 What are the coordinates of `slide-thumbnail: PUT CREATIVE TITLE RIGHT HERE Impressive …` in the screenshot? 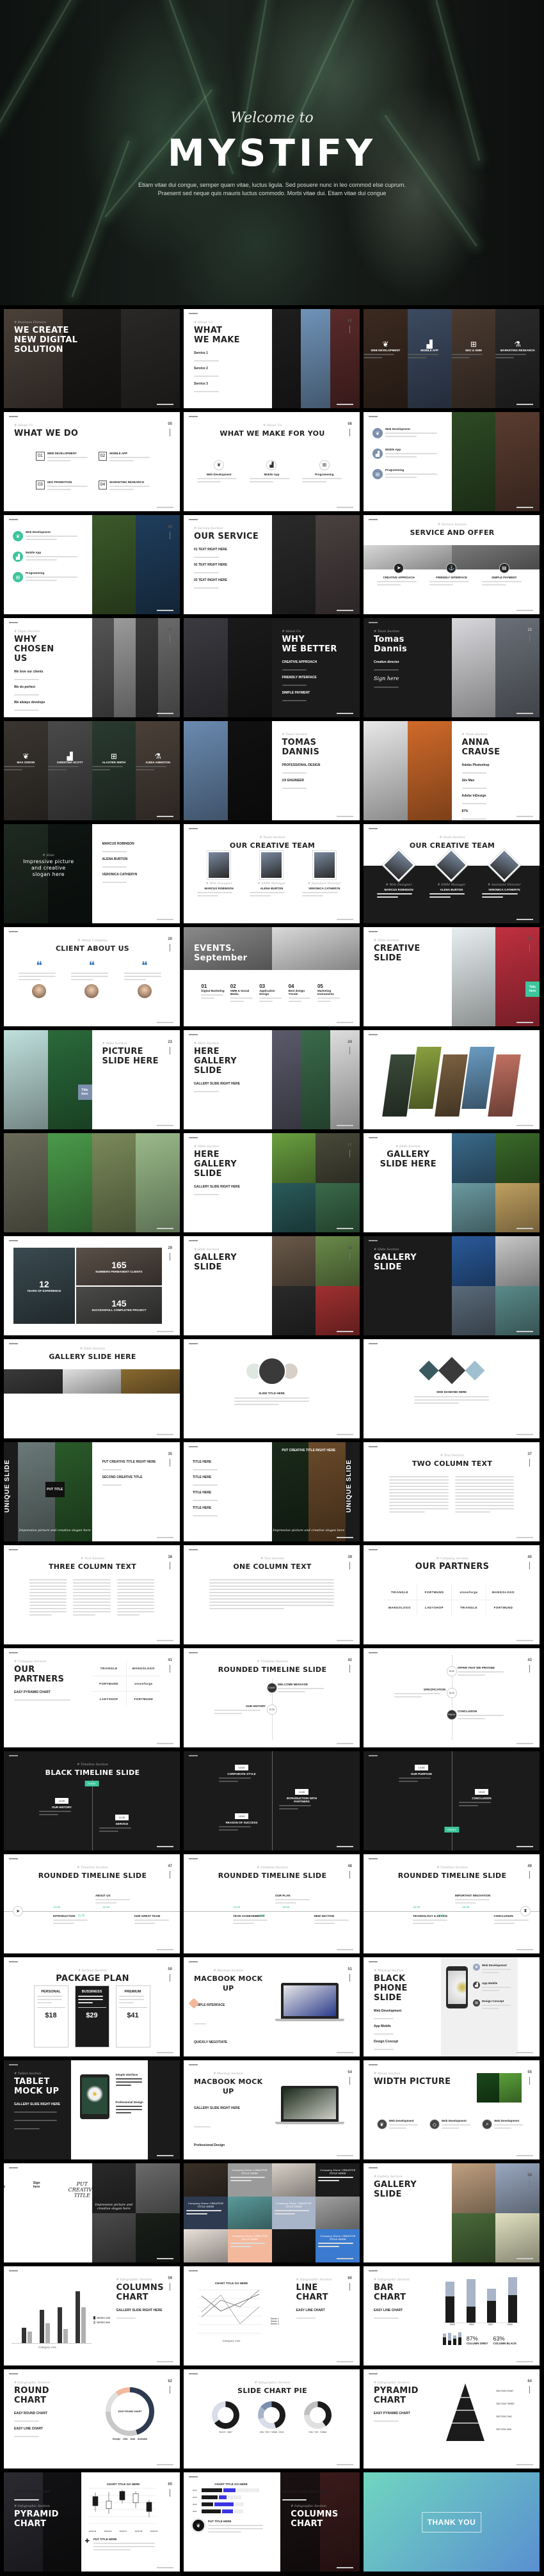 It's located at (272, 1492).